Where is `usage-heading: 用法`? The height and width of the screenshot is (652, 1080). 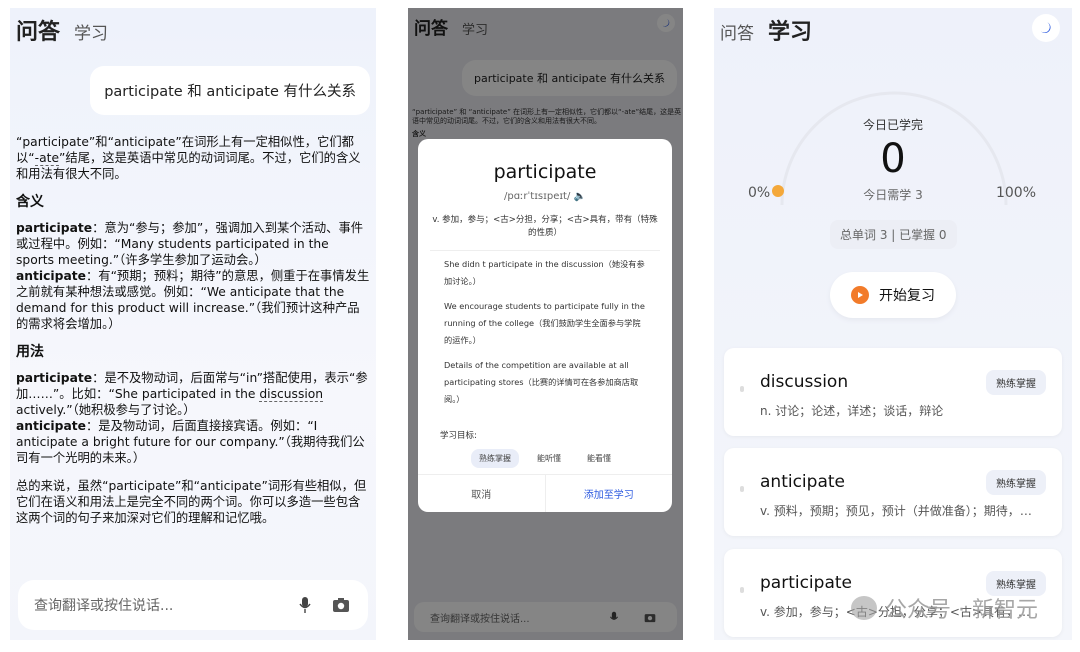 usage-heading: 用法 is located at coordinates (30, 352).